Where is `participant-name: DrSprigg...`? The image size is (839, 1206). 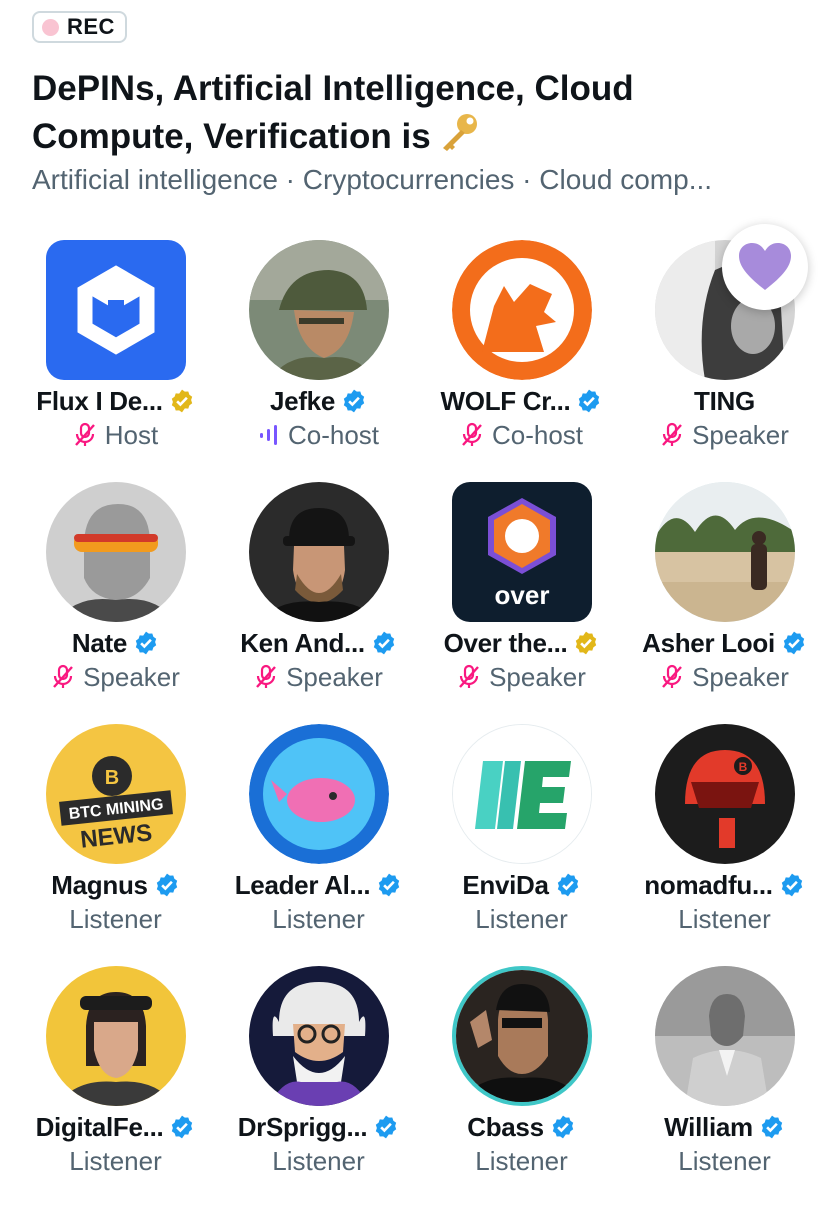
participant-name: DrSprigg... is located at coordinates (302, 1126).